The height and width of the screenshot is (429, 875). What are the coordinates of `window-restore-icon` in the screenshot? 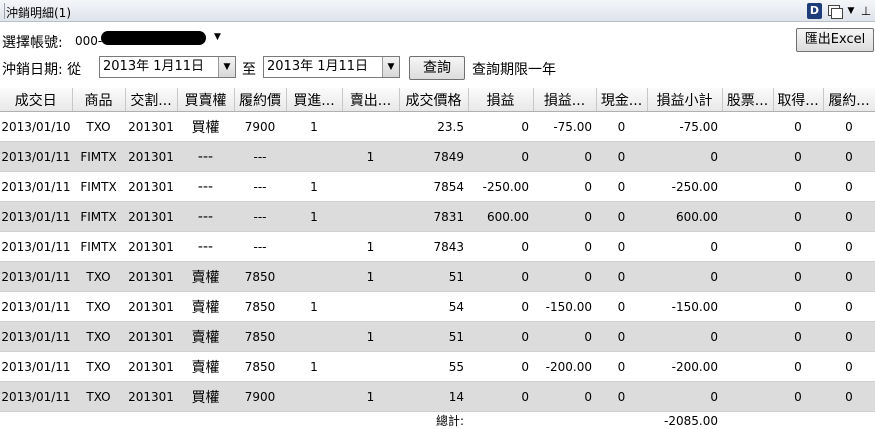 It's located at (835, 11).